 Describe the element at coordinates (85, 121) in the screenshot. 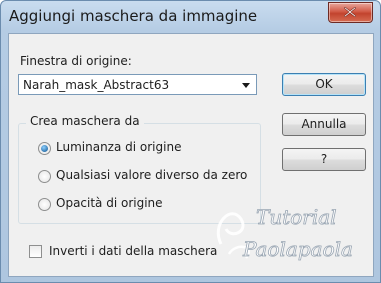

I see `mask-source-group-title: Crea maschera da` at that location.